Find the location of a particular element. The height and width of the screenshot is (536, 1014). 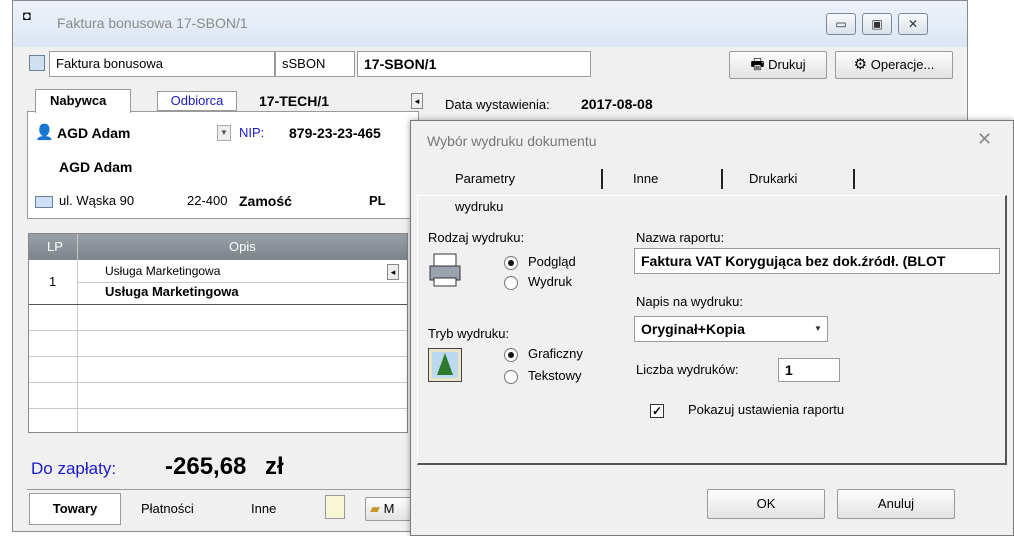

grid-header: LP Opis is located at coordinates (218, 247).